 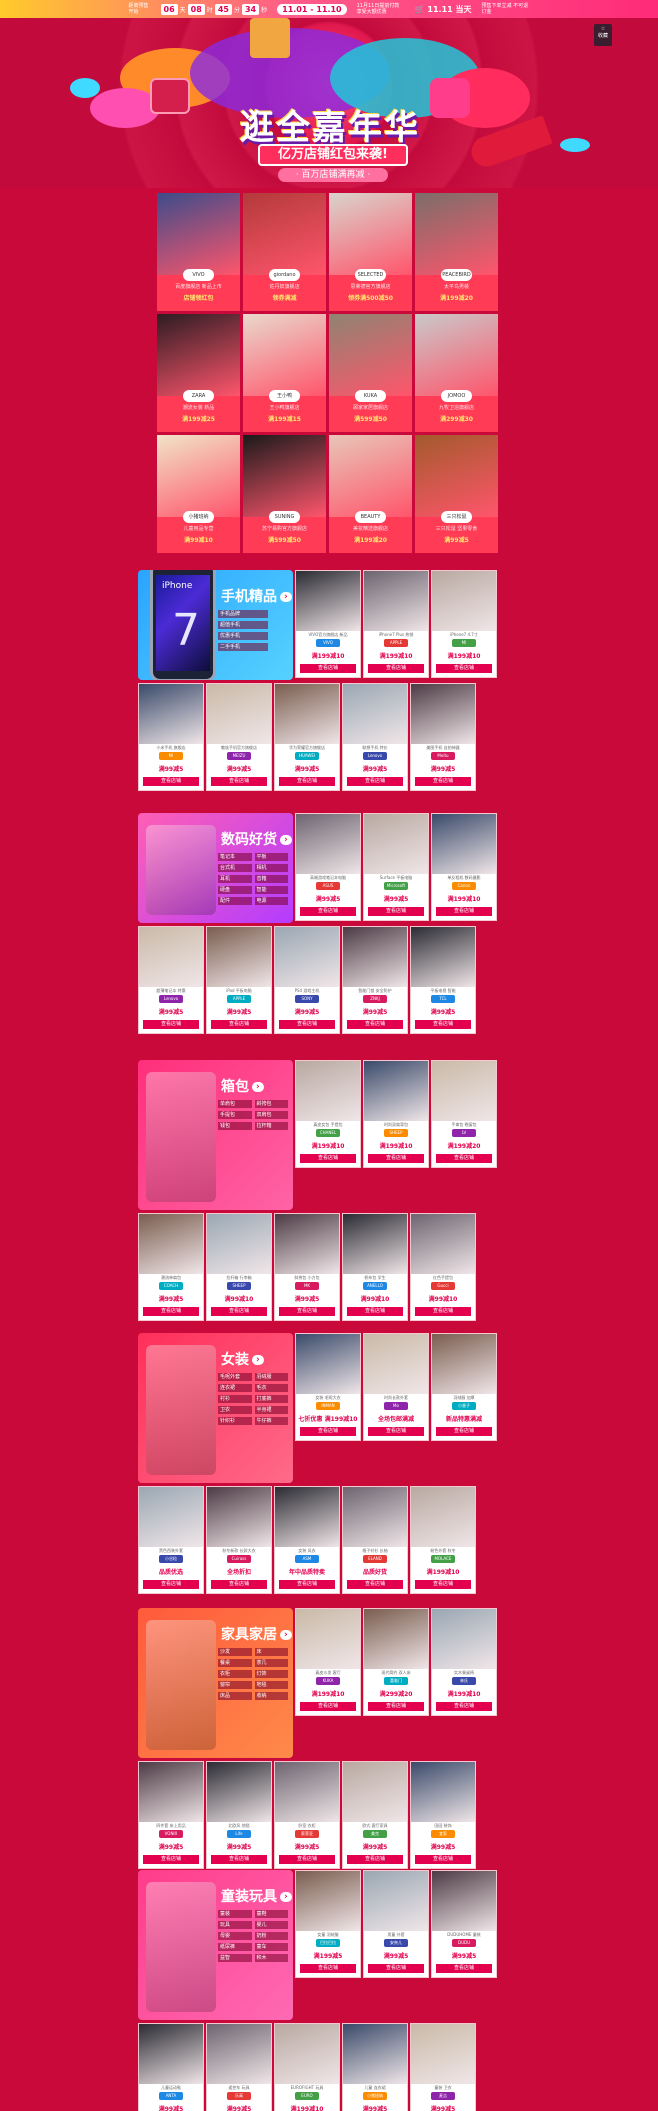 What do you see at coordinates (243, 625) in the screenshot?
I see `category-tag: 超值手机` at bounding box center [243, 625].